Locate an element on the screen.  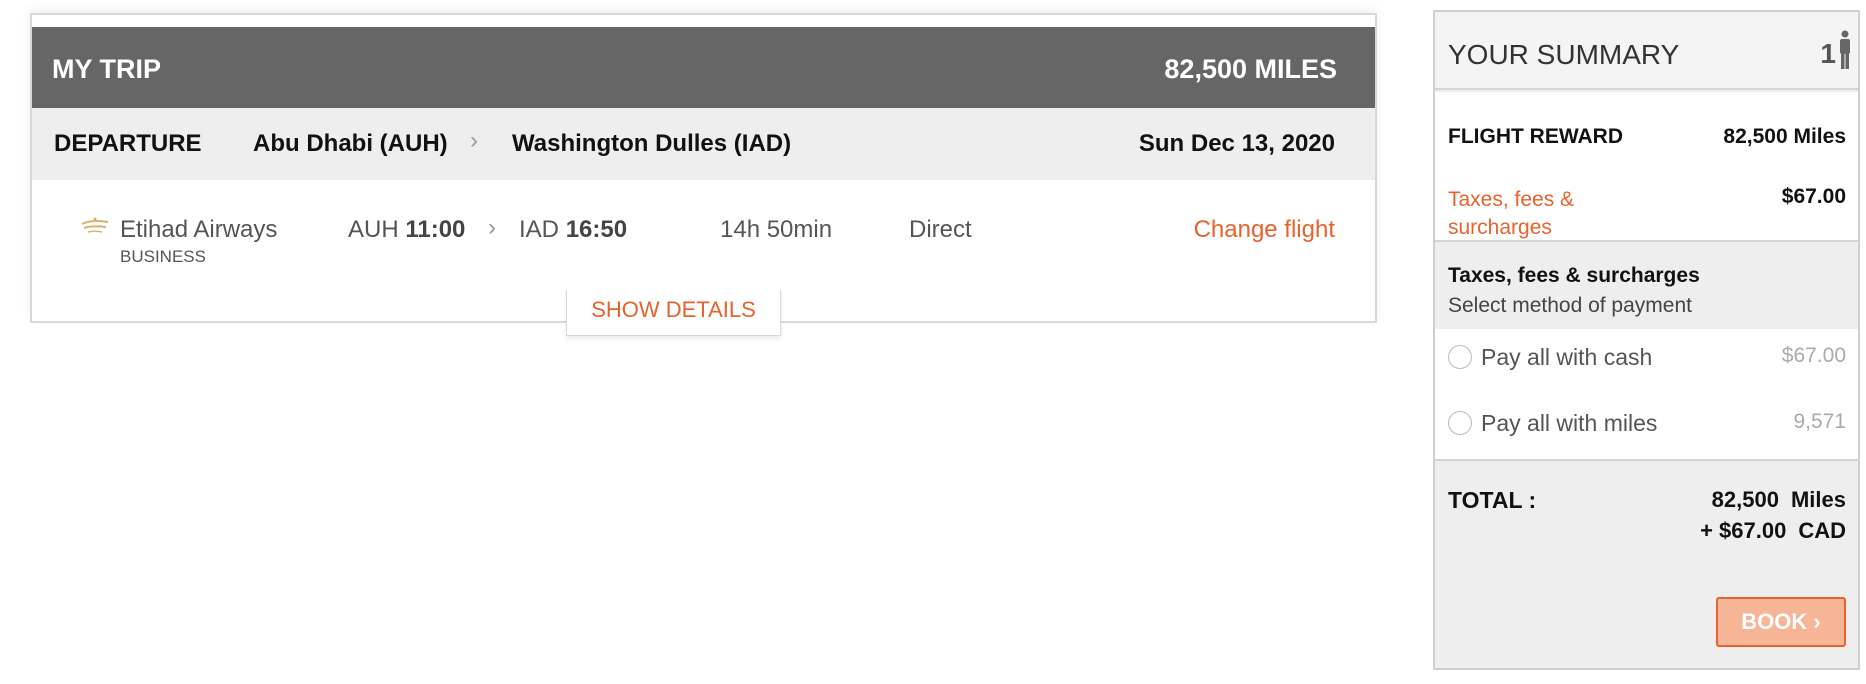
taxes-fees-link: Taxes, fees & surcharges is located at coordinates (1533, 214).